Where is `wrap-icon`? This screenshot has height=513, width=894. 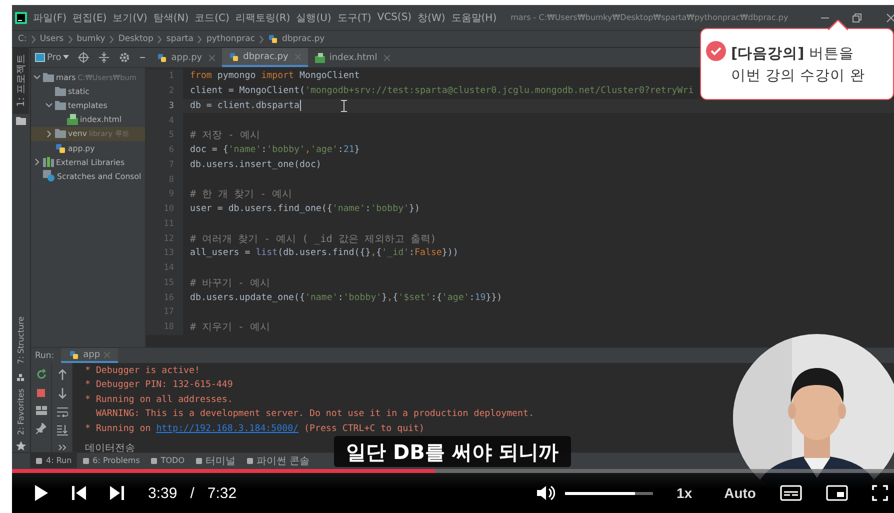
wrap-icon is located at coordinates (62, 412).